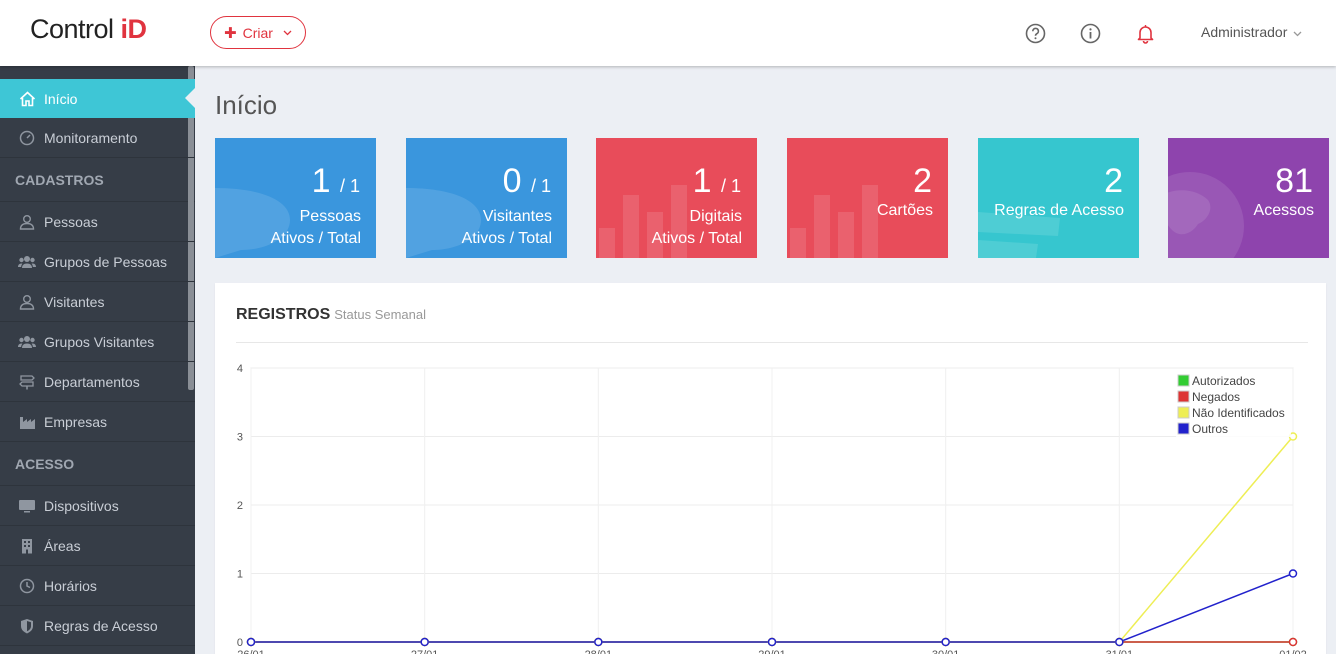  What do you see at coordinates (27, 626) in the screenshot?
I see `shield-icon` at bounding box center [27, 626].